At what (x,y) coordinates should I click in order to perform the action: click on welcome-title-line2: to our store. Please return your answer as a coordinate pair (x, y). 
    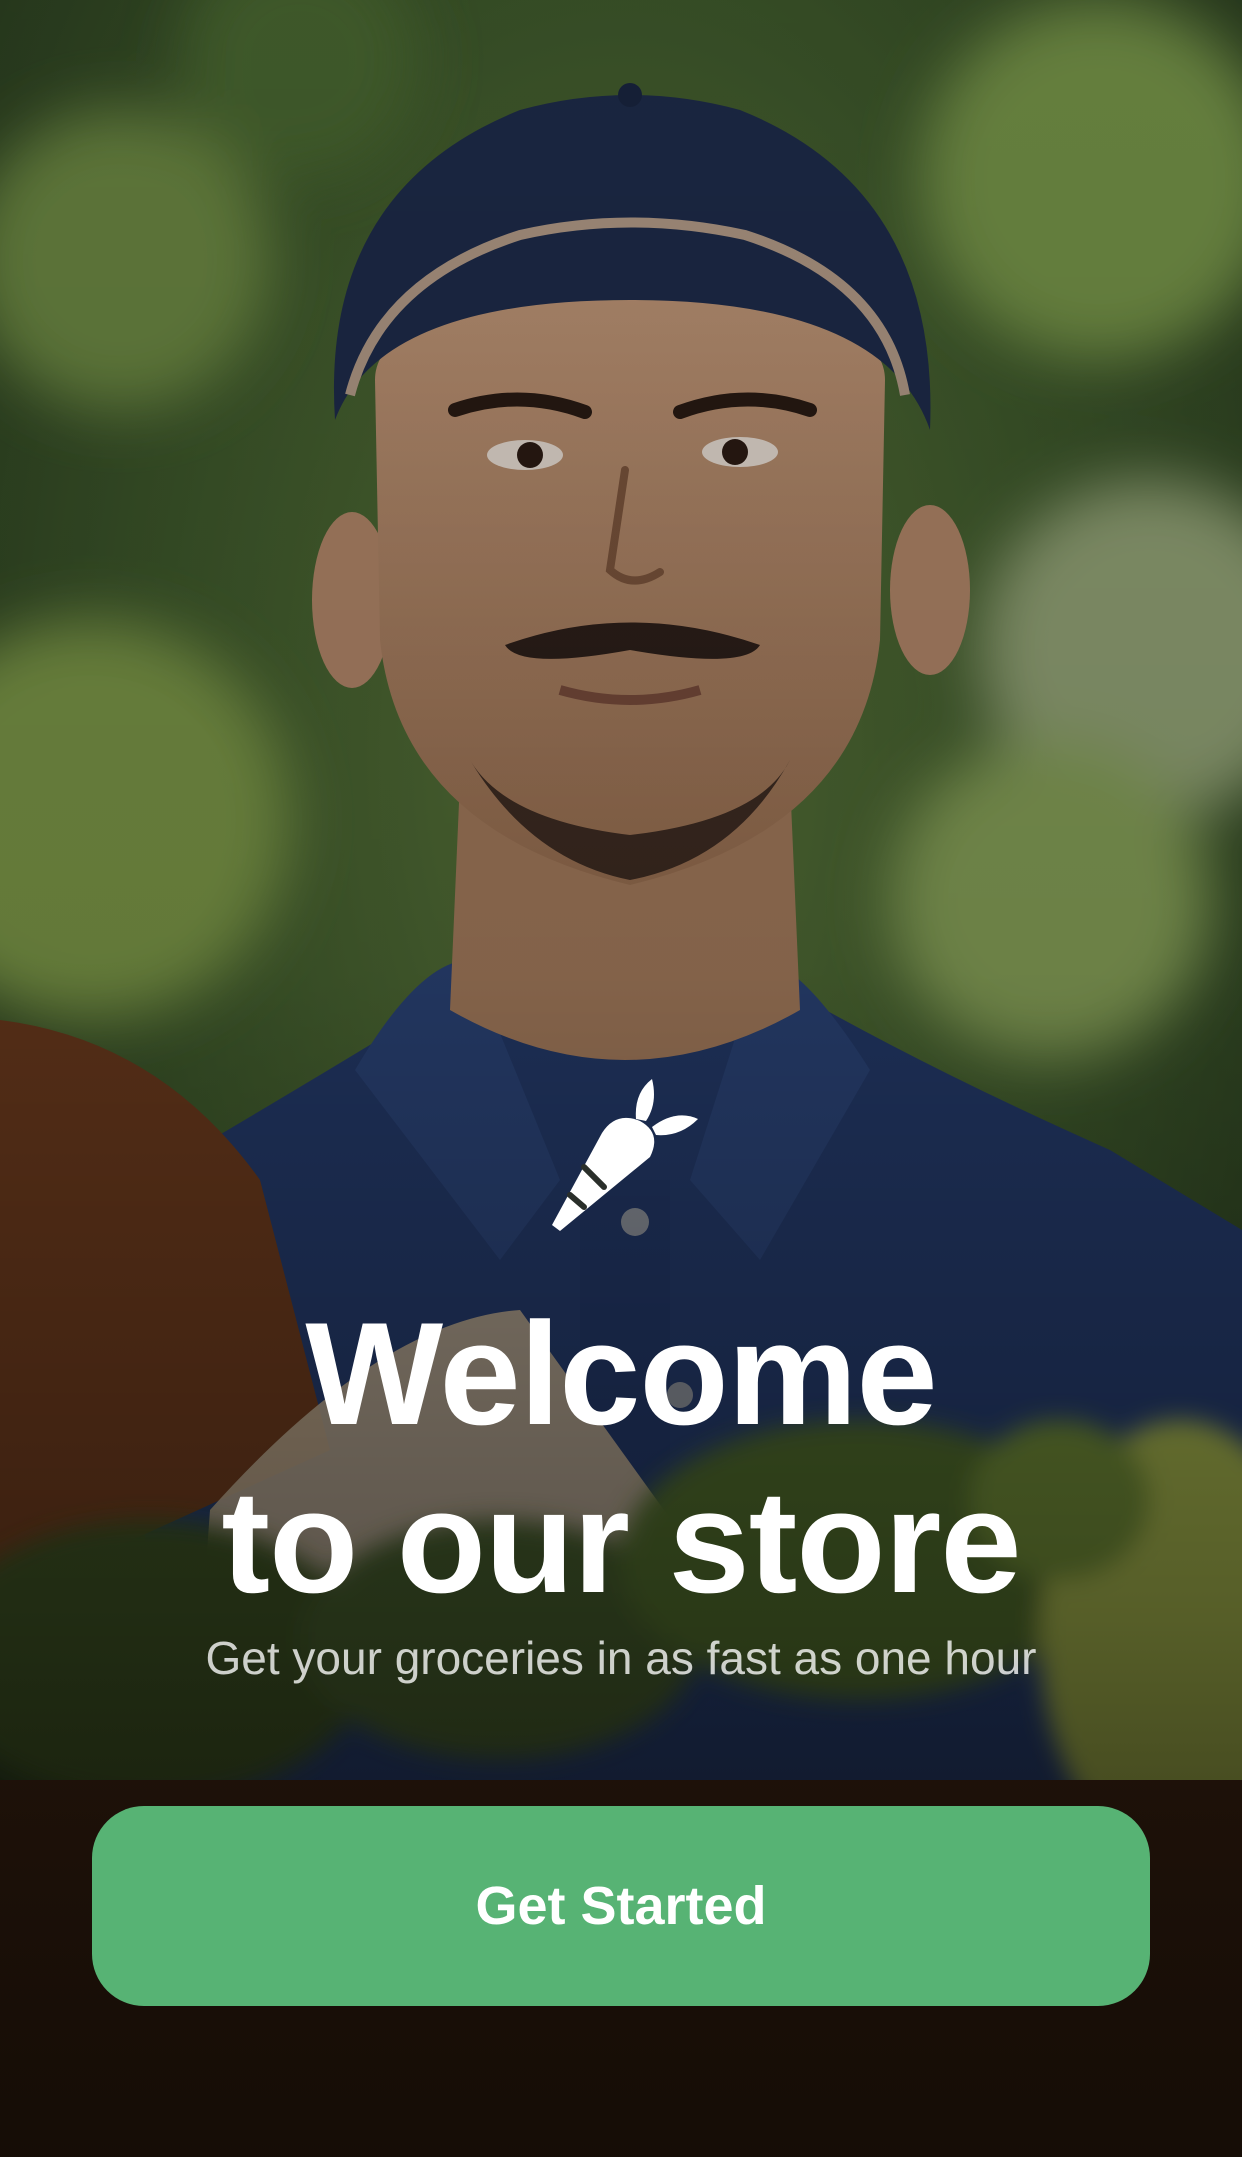
    Looking at the image, I should click on (621, 1541).